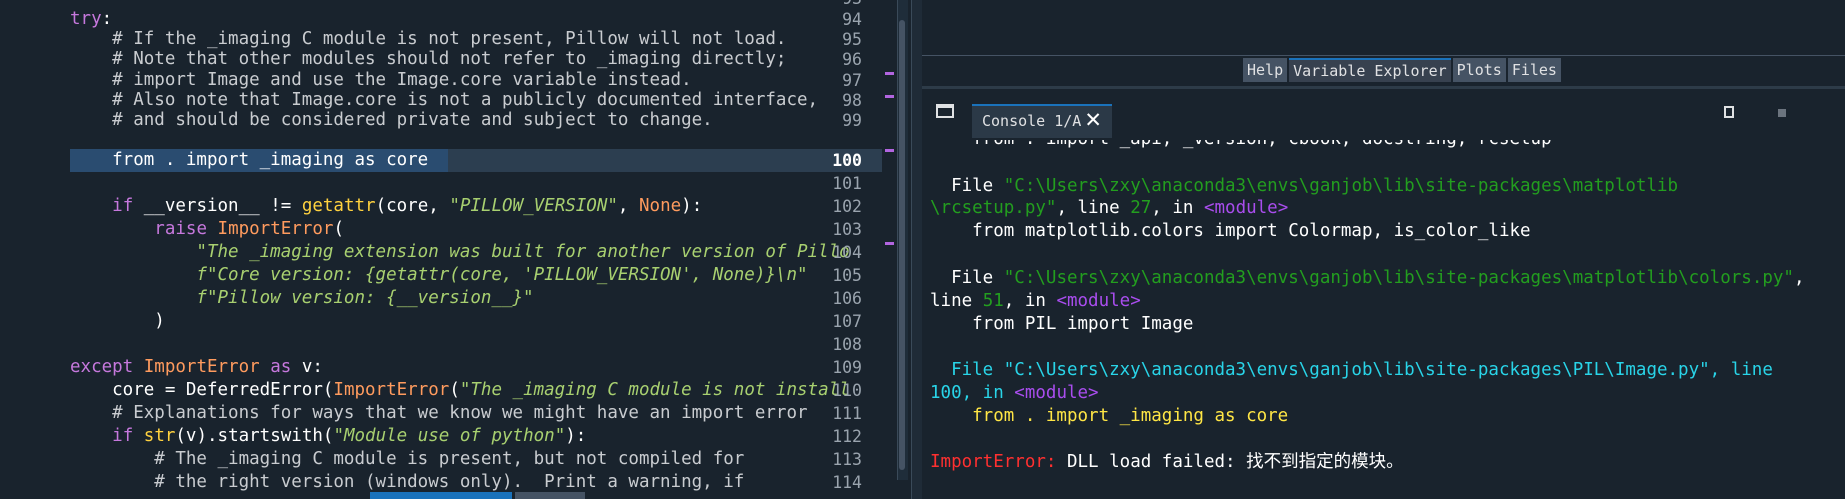 The image size is (1845, 499). What do you see at coordinates (412, 206) in the screenshot?
I see `code-text: (core,` at bounding box center [412, 206].